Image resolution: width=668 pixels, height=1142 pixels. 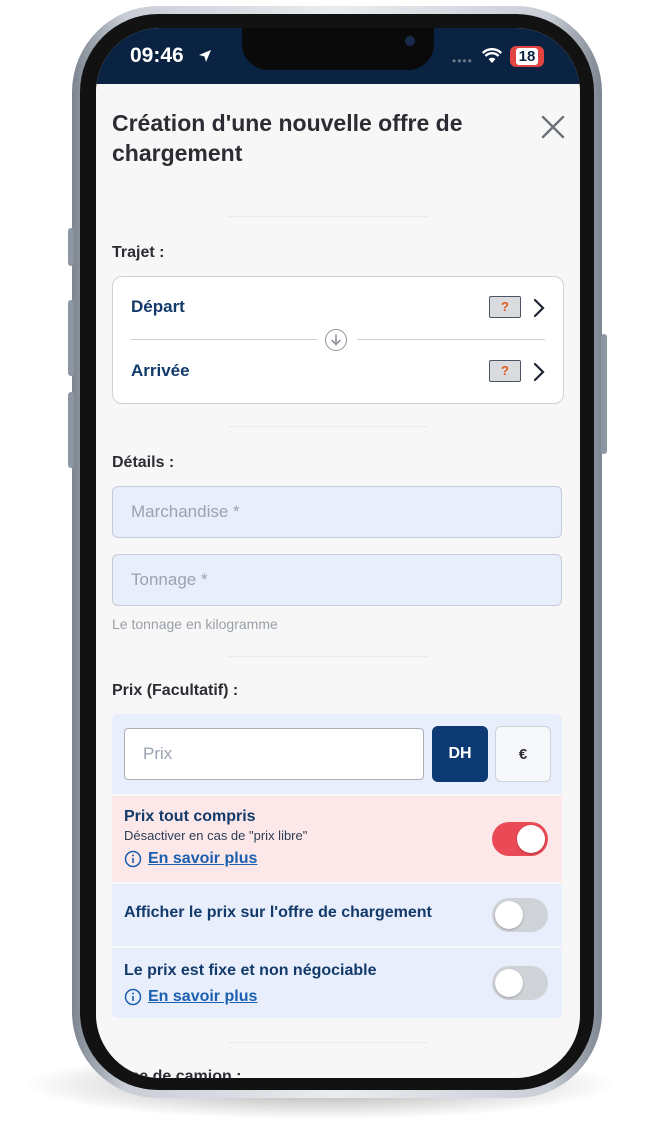 What do you see at coordinates (205, 56) in the screenshot?
I see `location-arrow-icon` at bounding box center [205, 56].